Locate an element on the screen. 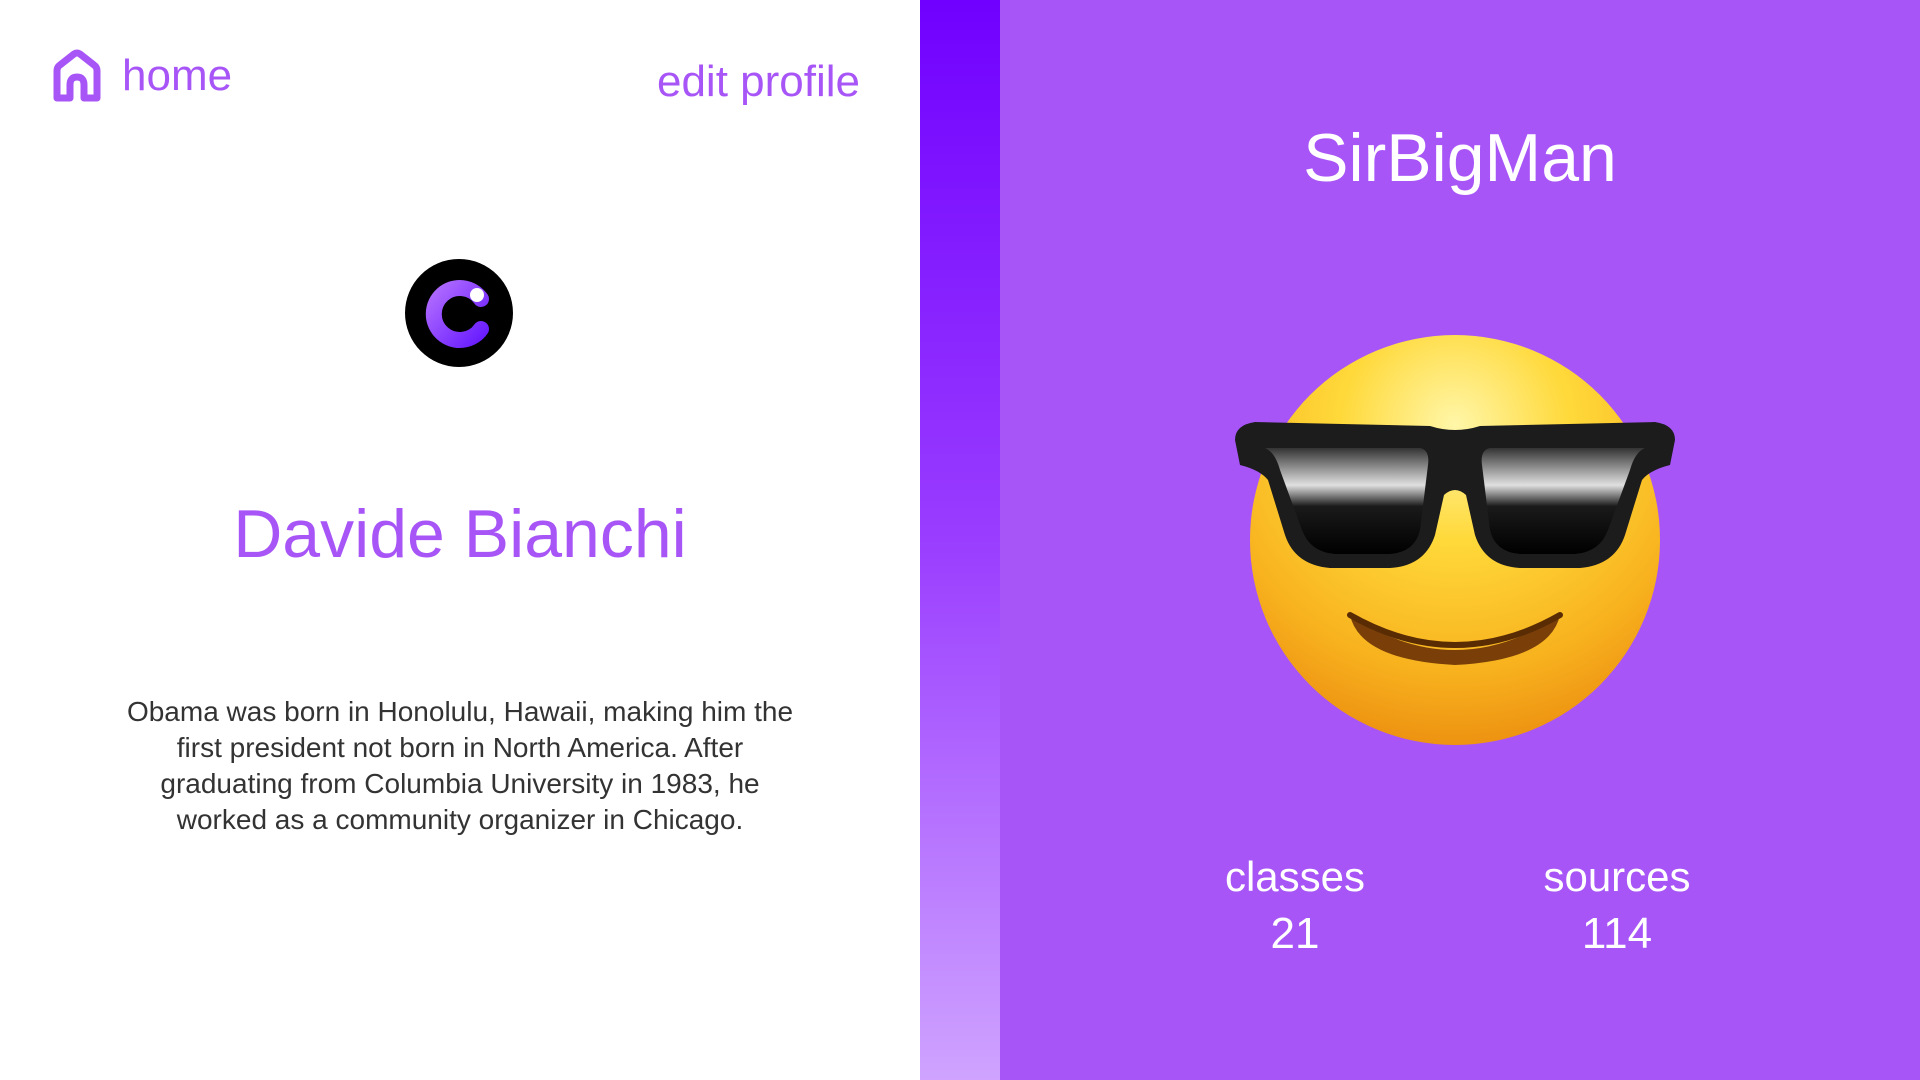 The image size is (1920, 1080). home-label: home is located at coordinates (177, 75).